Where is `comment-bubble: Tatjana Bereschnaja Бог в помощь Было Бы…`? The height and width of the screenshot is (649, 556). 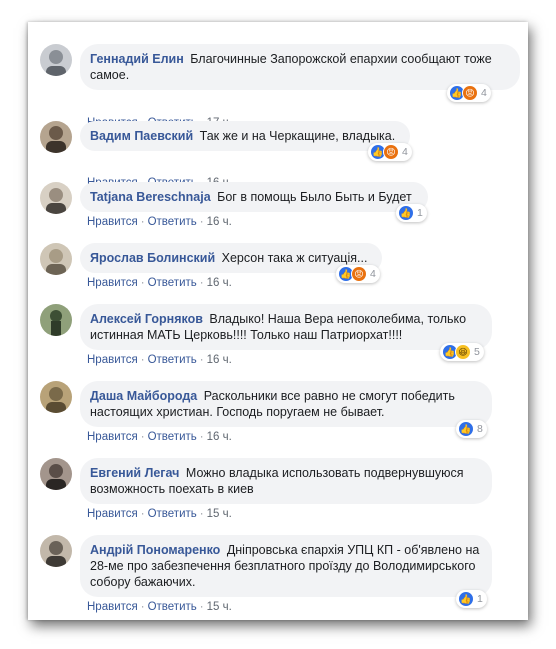 comment-bubble: Tatjana Bereschnaja Бог в помощь Было Бы… is located at coordinates (254, 197).